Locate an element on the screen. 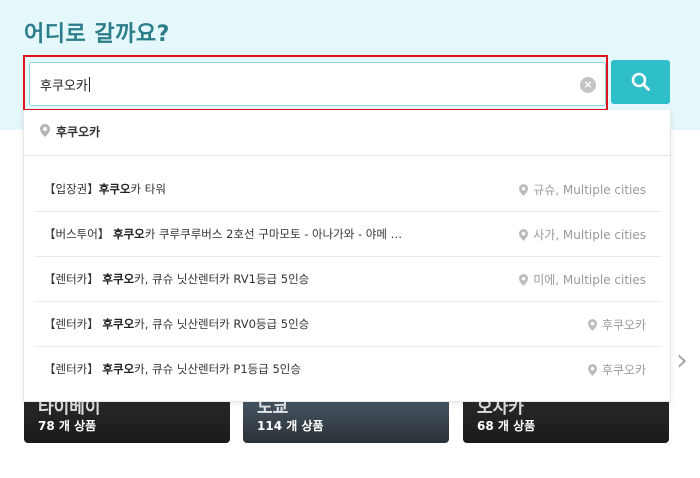 The image size is (700, 478). destination-count: 78 개 상품 is located at coordinates (67, 426).